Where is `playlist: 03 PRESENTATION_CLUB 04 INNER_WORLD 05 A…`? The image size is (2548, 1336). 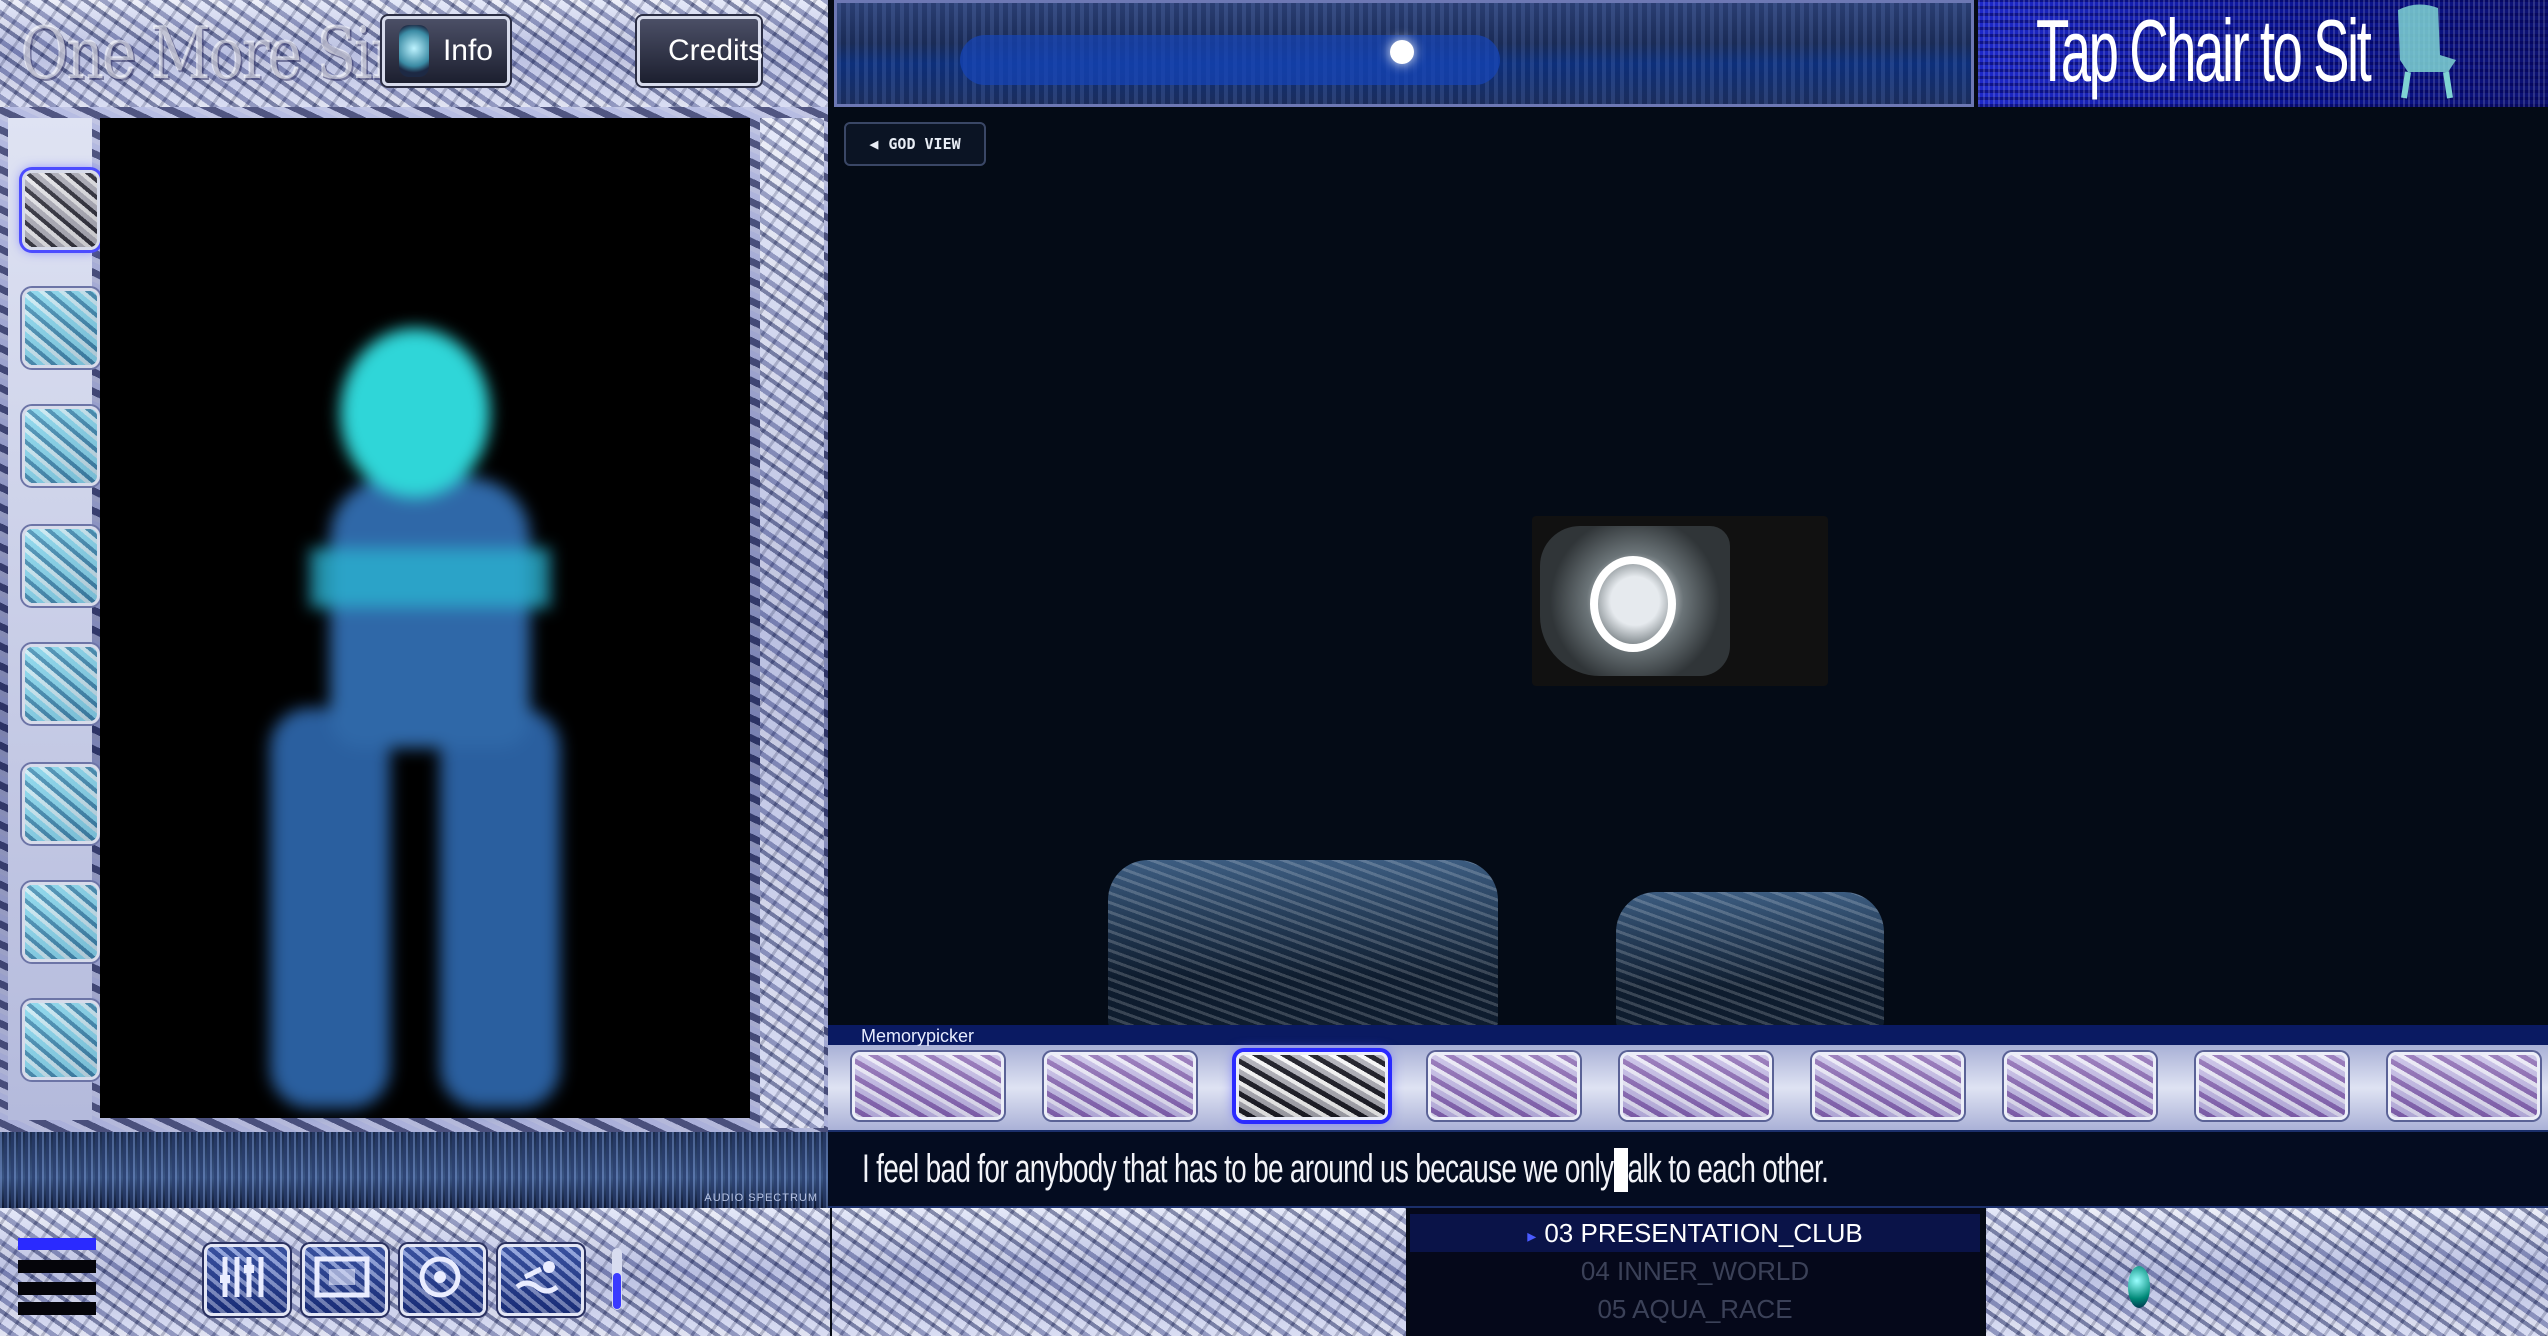
playlist: 03 PRESENTATION_CLUB 04 INNER_WORLD 05 A… is located at coordinates (1695, 1272).